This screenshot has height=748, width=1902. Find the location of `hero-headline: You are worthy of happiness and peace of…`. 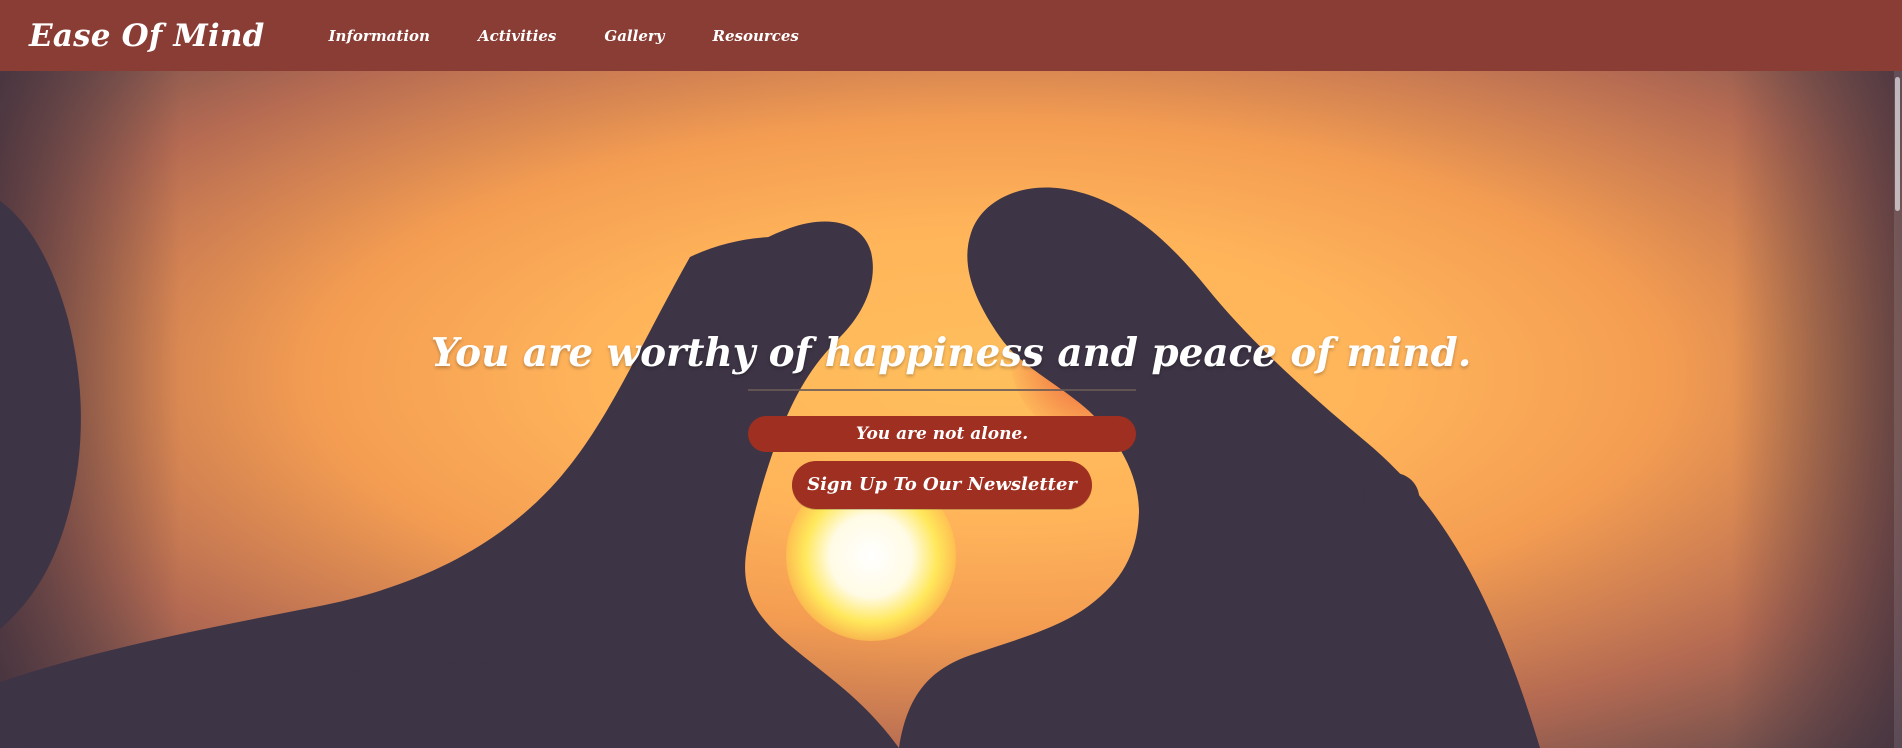

hero-headline: You are worthy of happiness and peace of… is located at coordinates (951, 353).